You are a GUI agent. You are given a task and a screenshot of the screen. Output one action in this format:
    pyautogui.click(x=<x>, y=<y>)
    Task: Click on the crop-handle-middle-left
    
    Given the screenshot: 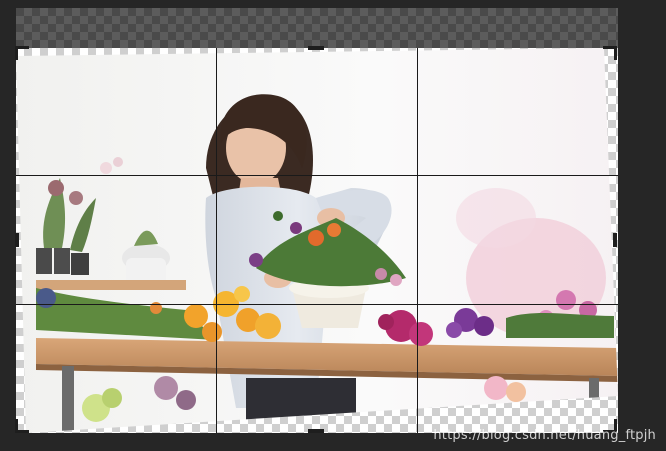 What is the action you would take?
    pyautogui.click(x=17, y=240)
    